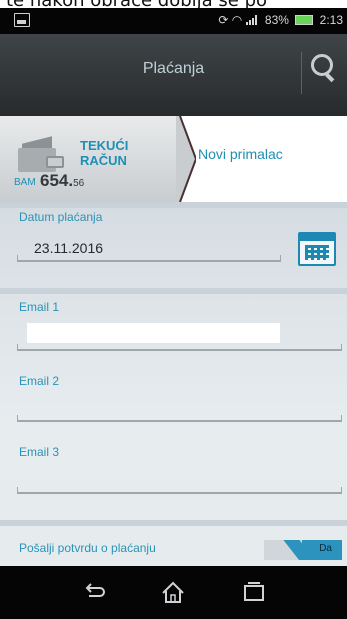  What do you see at coordinates (39, 307) in the screenshot?
I see `email1-label: Email 1` at bounding box center [39, 307].